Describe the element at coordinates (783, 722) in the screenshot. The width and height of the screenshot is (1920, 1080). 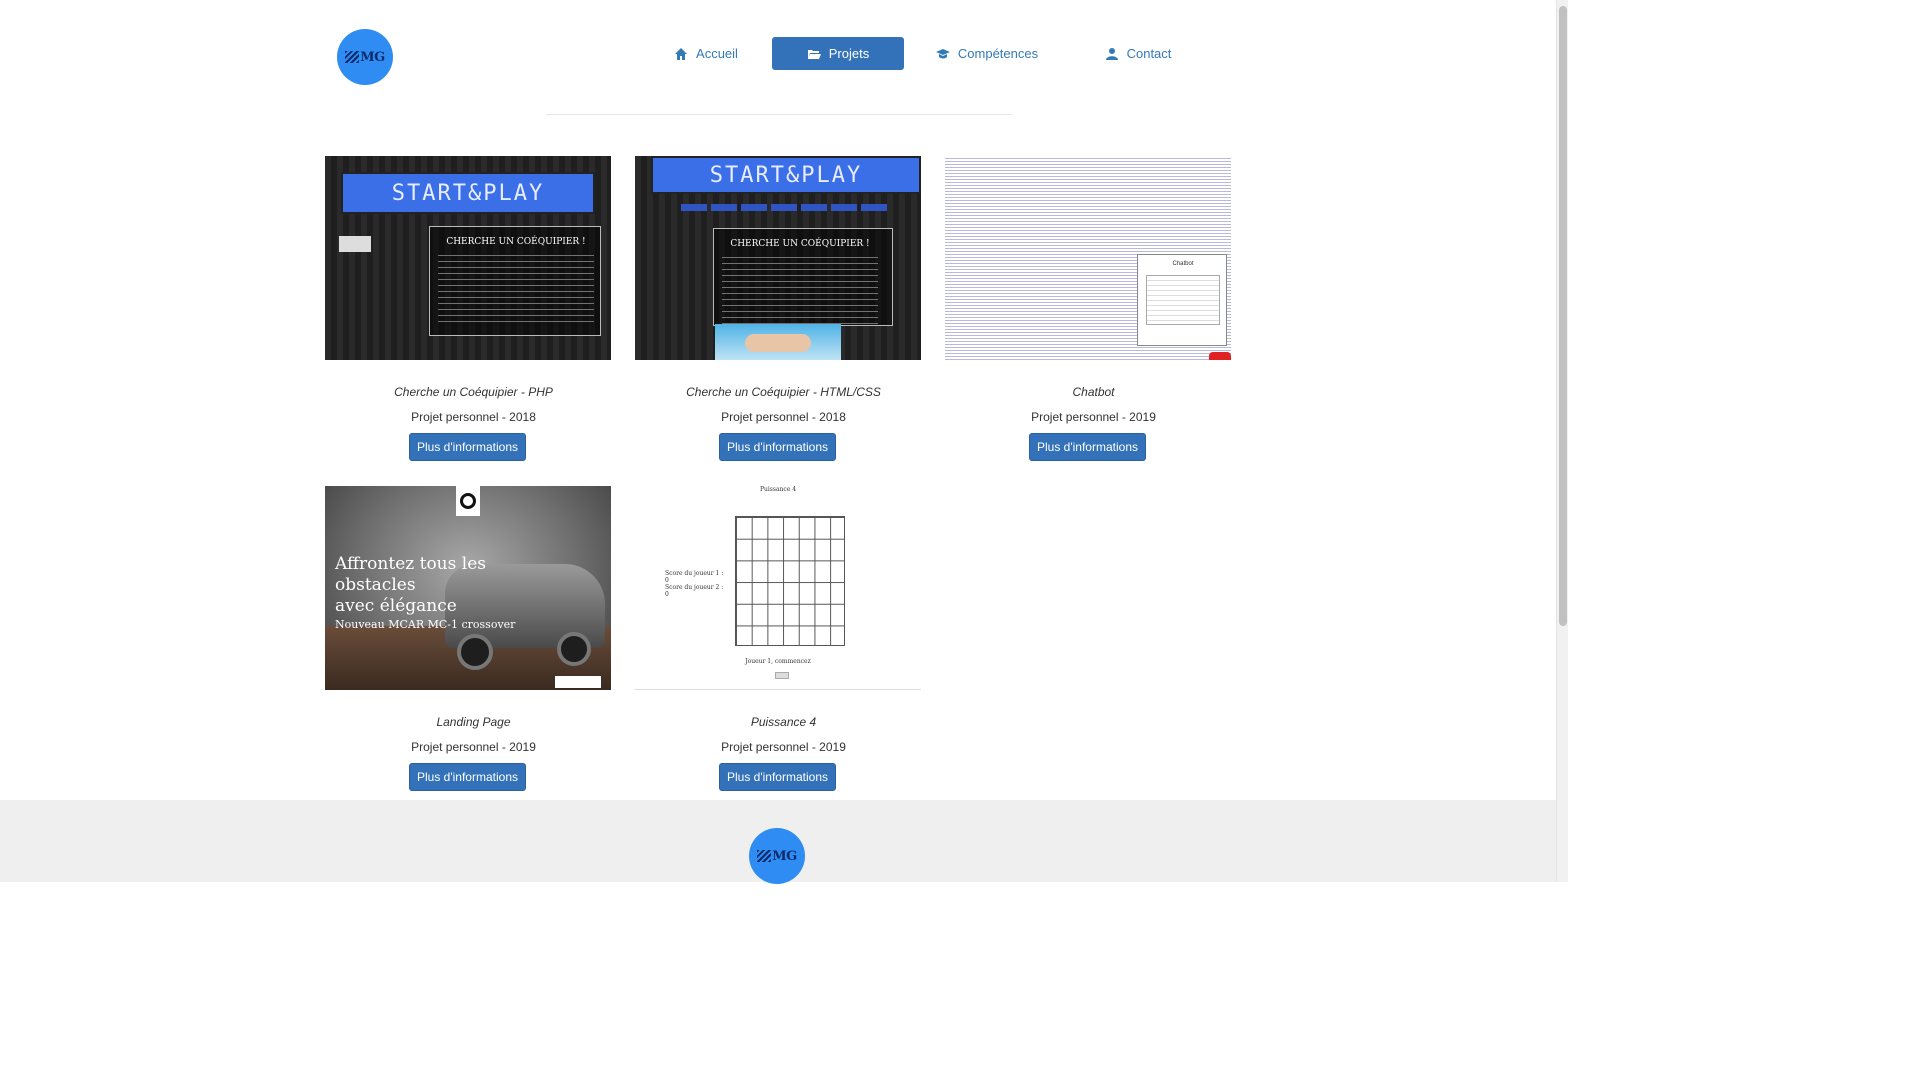
I see `project-title: Puissance 4` at that location.